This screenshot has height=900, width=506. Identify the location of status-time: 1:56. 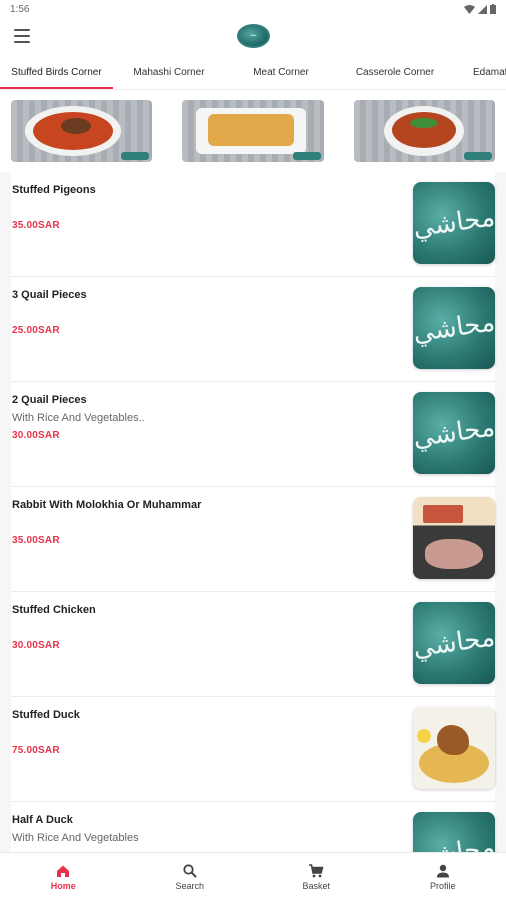
(20, 9).